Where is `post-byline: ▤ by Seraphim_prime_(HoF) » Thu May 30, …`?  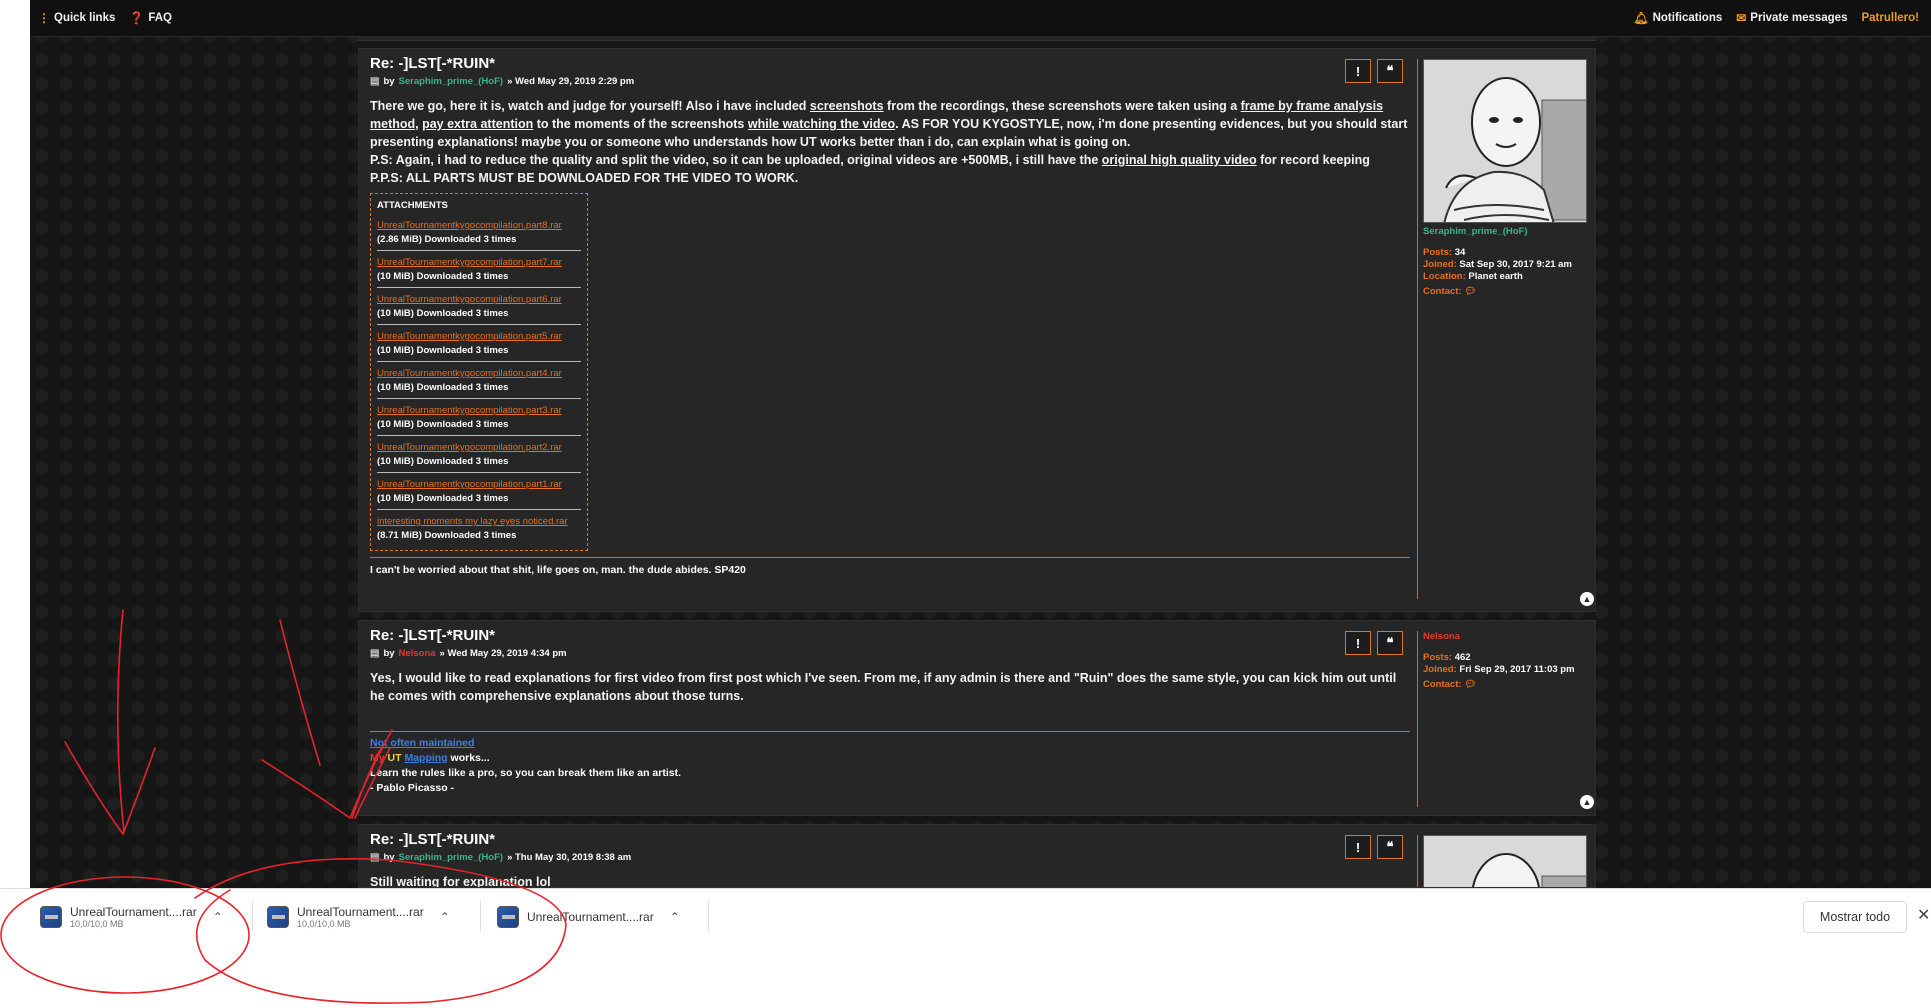 post-byline: ▤ by Seraphim_prime_(HoF) » Thu May 30, … is located at coordinates (890, 857).